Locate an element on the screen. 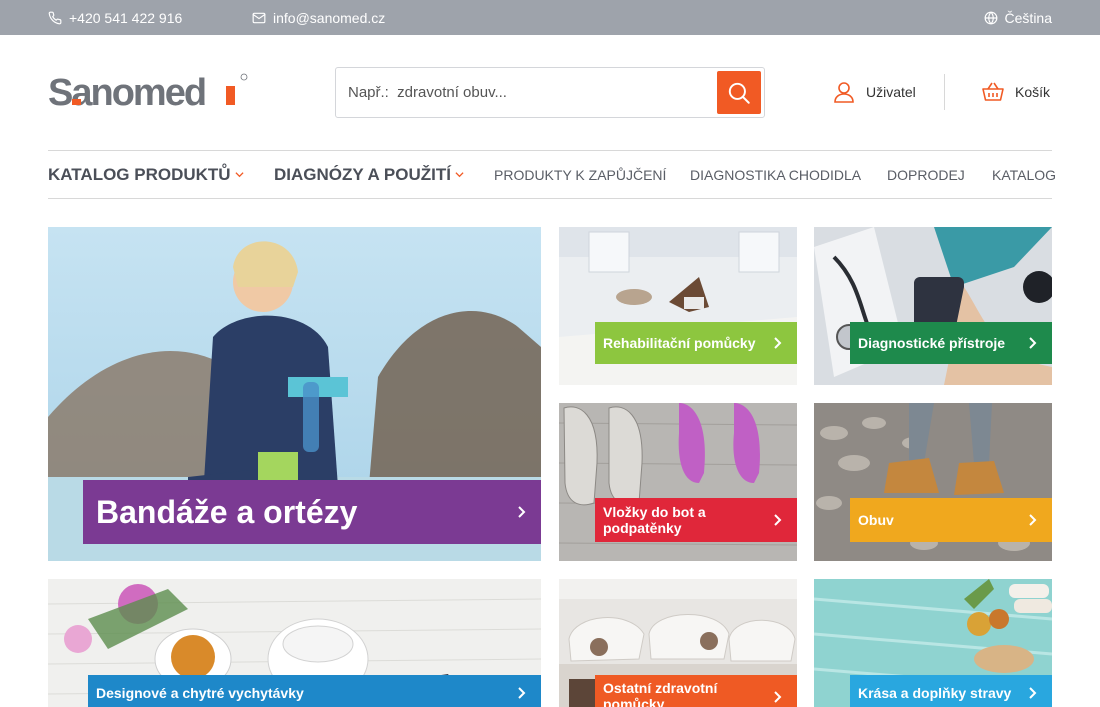 The image size is (1100, 707). search-icon is located at coordinates (739, 93).